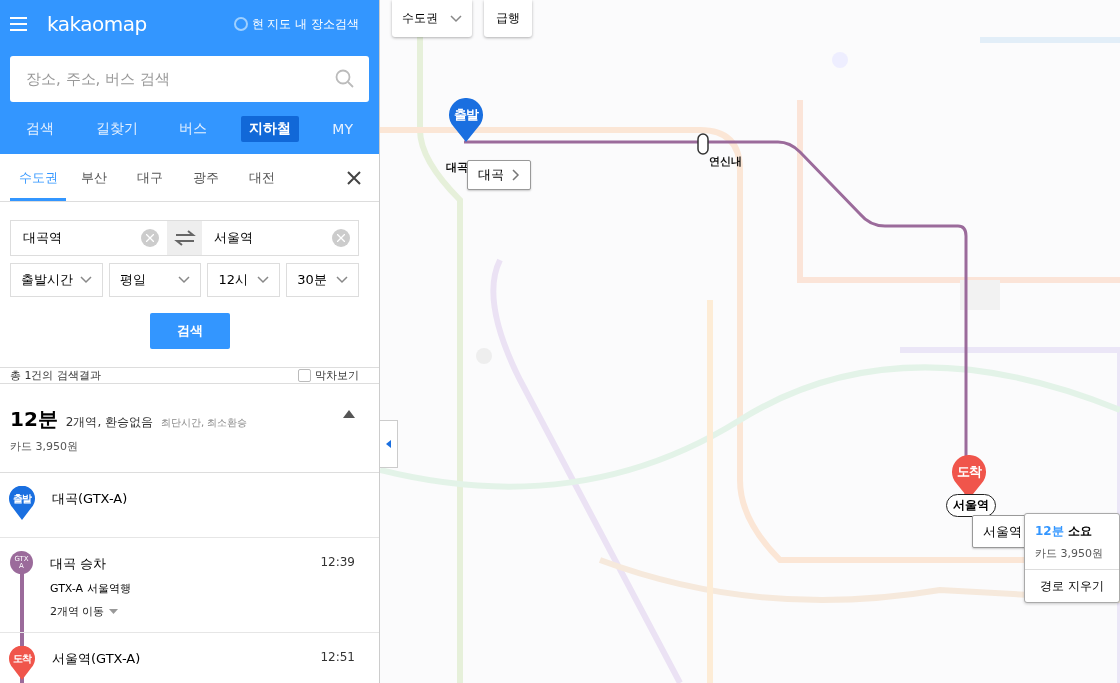 This screenshot has height=683, width=1120. I want to click on step-time: 12:39, so click(337, 561).